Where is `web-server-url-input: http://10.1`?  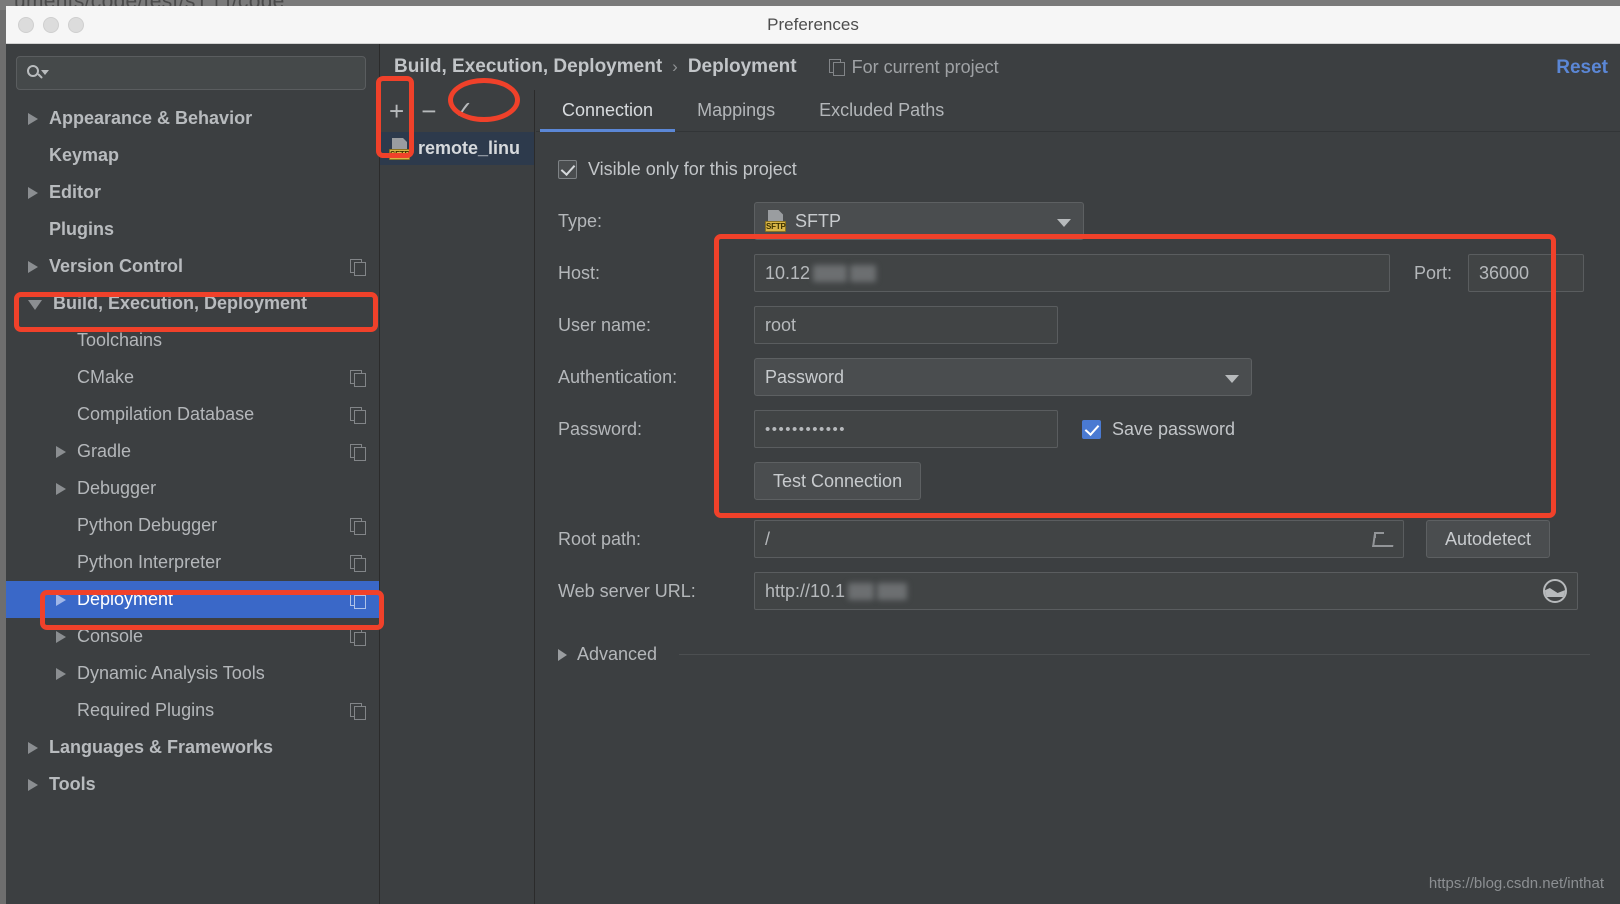 web-server-url-input: http://10.1 is located at coordinates (1166, 591).